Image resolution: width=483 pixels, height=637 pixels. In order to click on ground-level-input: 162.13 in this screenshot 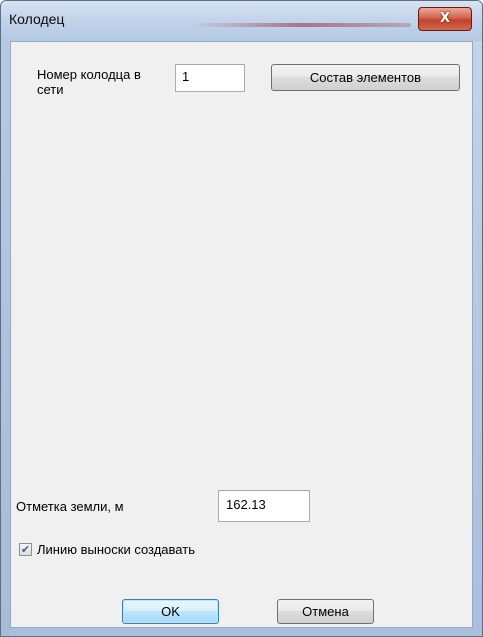, I will do `click(264, 506)`.